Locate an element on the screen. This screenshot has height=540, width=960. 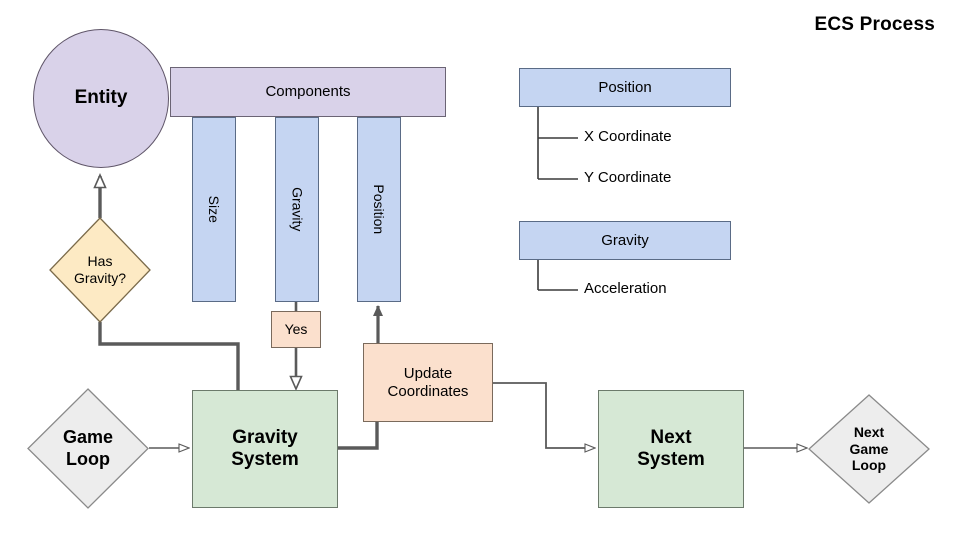
update-coordinates-line-1: Update is located at coordinates (428, 373).